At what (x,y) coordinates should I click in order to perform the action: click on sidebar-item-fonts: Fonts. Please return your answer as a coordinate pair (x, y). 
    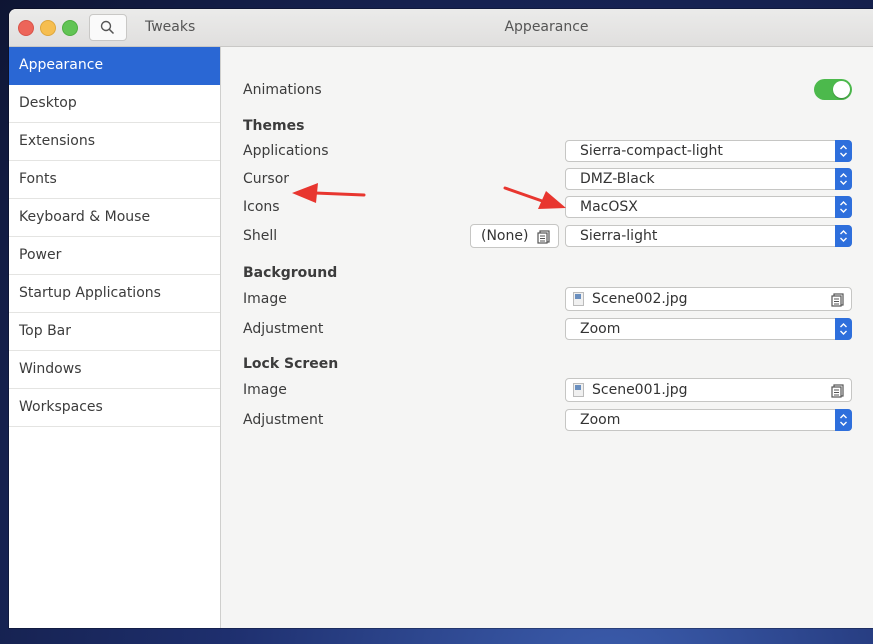
    Looking at the image, I should click on (114, 180).